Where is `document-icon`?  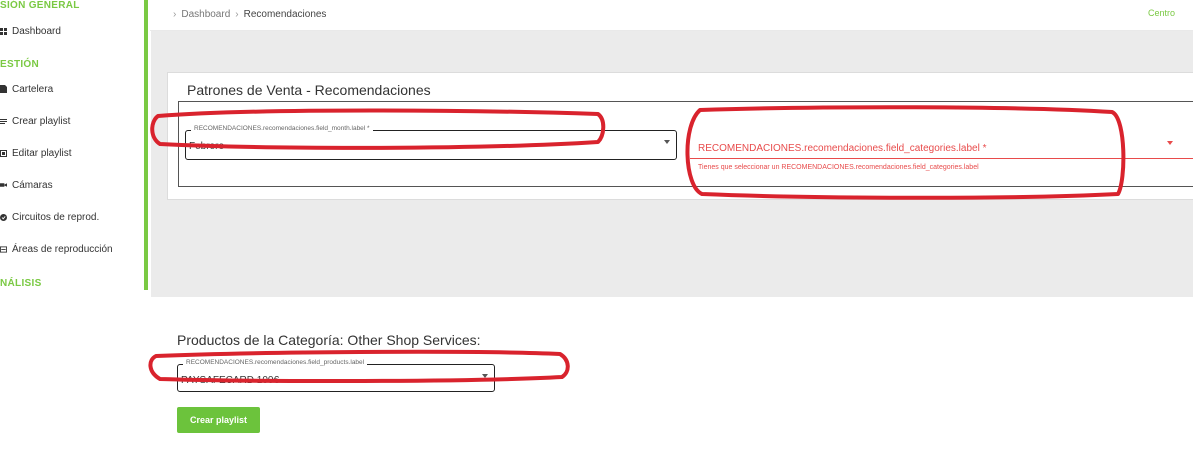 document-icon is located at coordinates (3, 89).